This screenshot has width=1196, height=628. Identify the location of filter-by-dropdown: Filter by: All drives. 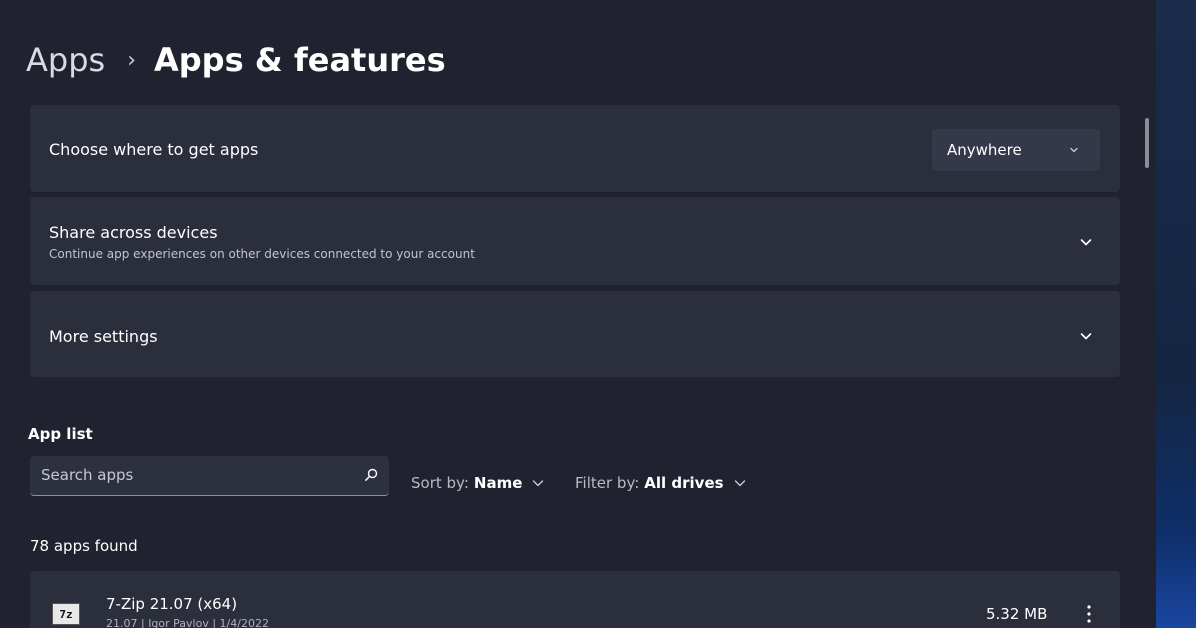
(661, 483).